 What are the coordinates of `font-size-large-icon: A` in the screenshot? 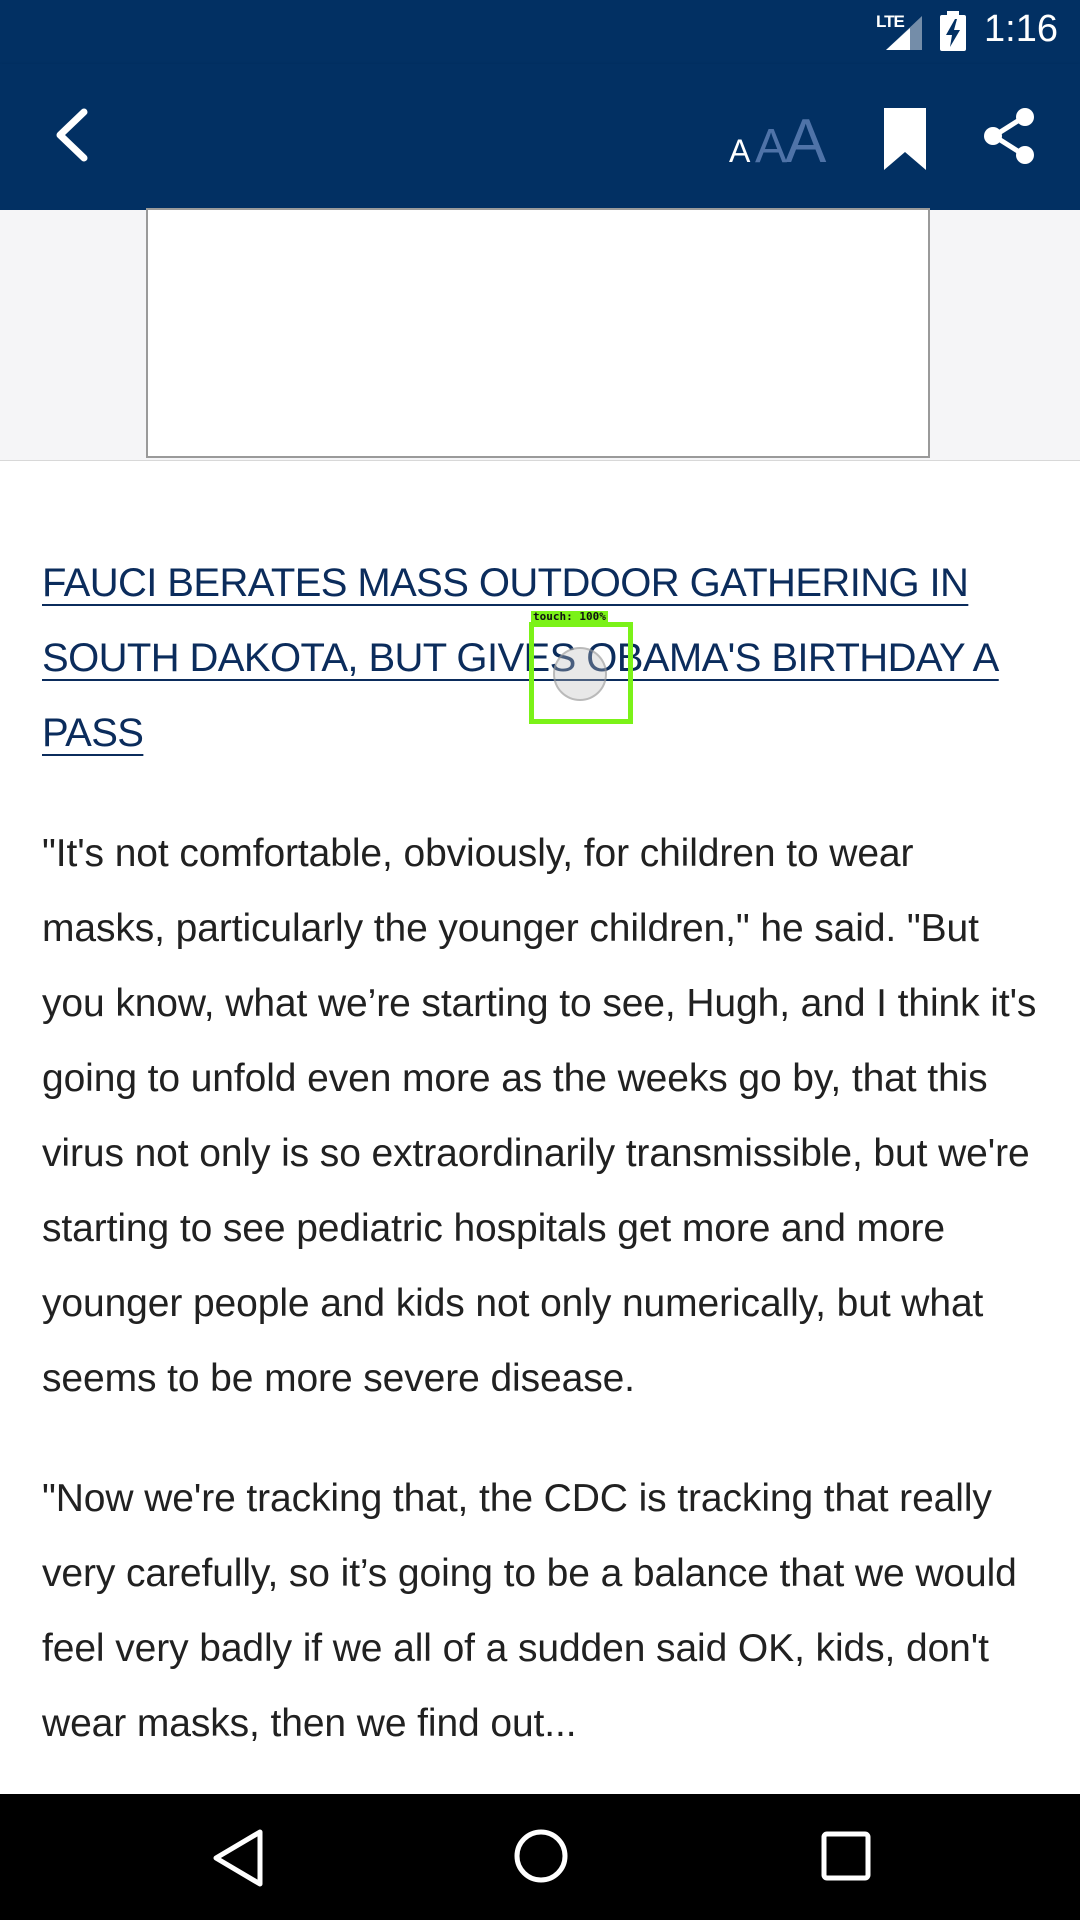 It's located at (806, 141).